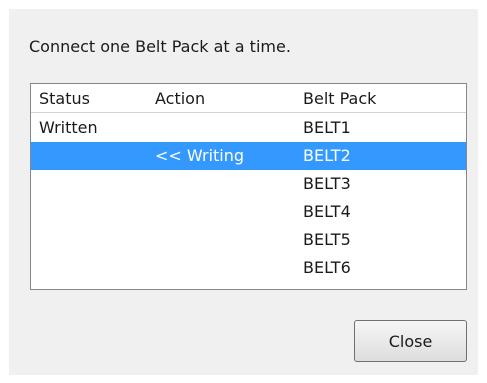 The image size is (487, 383). Describe the element at coordinates (339, 98) in the screenshot. I see `column-header-belt-pack: Belt Pack` at that location.